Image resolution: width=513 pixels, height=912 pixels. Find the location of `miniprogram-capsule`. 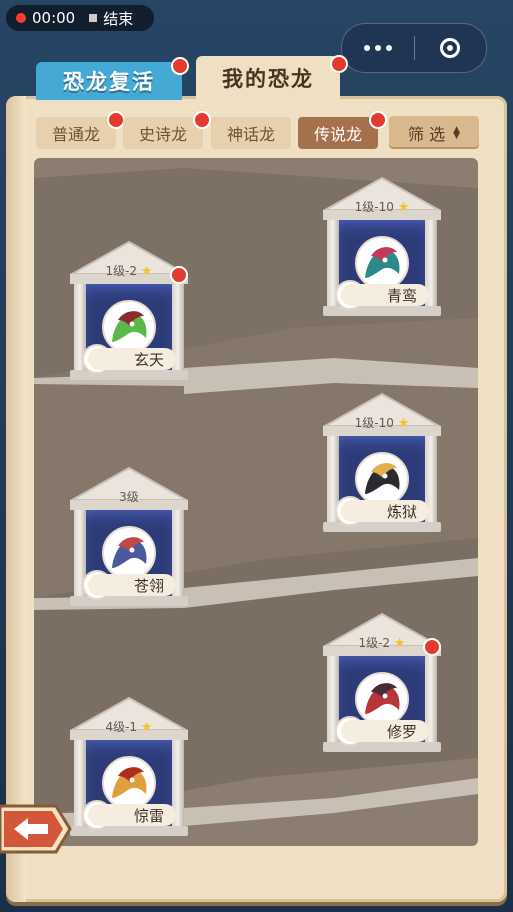

miniprogram-capsule is located at coordinates (414, 48).